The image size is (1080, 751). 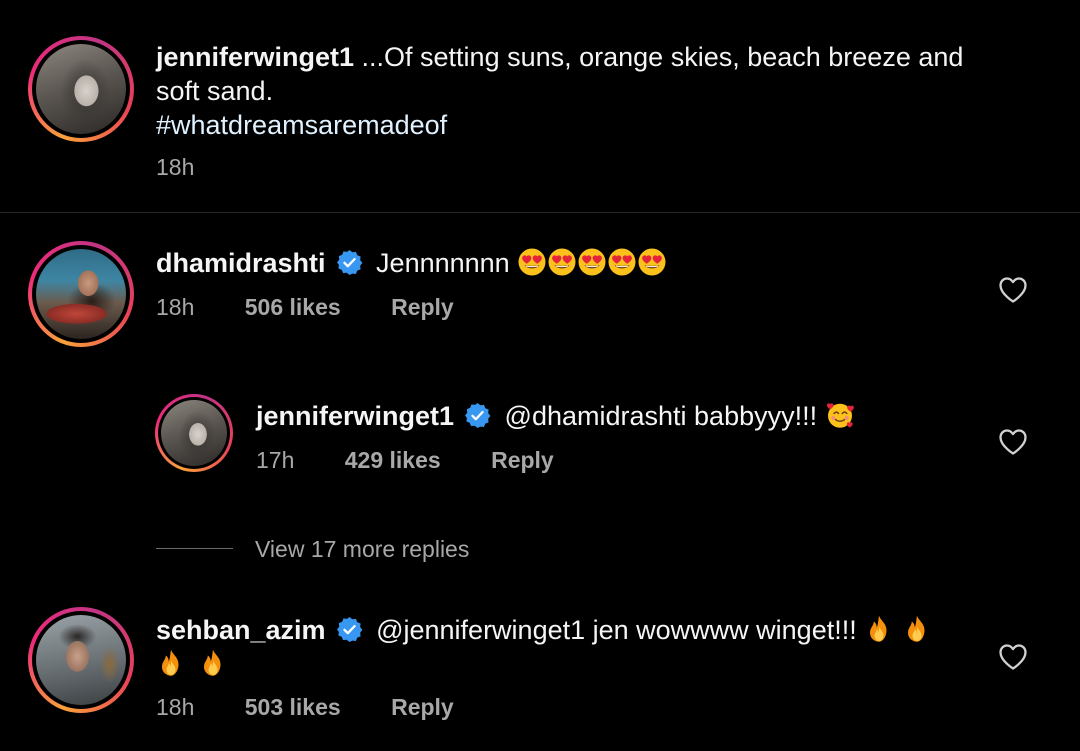 I want to click on comment-username: dhamidrashti, so click(x=241, y=263).